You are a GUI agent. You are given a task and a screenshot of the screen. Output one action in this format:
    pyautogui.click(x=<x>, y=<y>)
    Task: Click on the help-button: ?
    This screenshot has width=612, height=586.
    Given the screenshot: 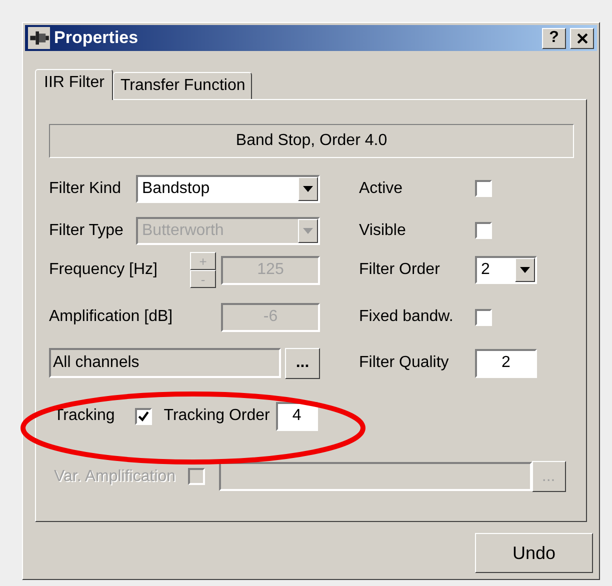 What is the action you would take?
    pyautogui.click(x=554, y=38)
    